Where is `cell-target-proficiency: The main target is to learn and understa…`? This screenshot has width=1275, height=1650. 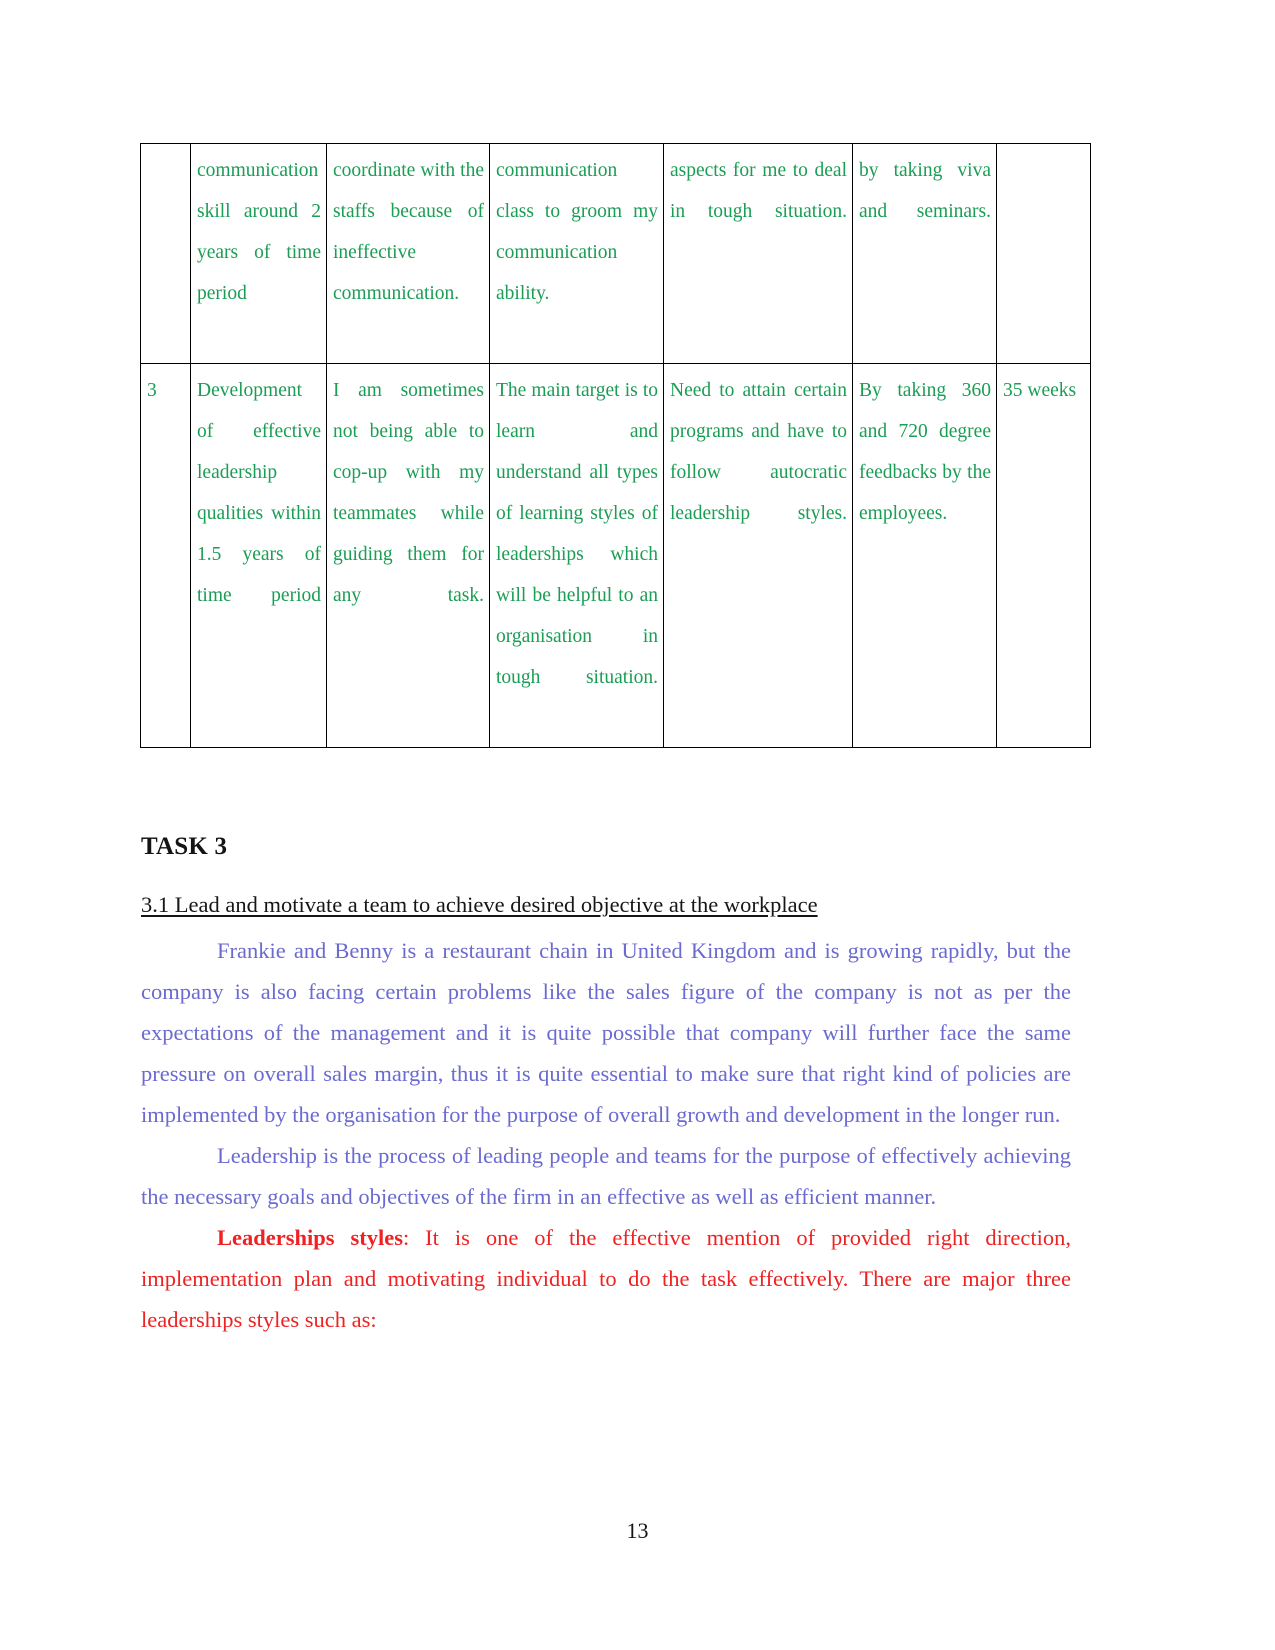
cell-target-proficiency: The main target is to learn and understa… is located at coordinates (576, 555).